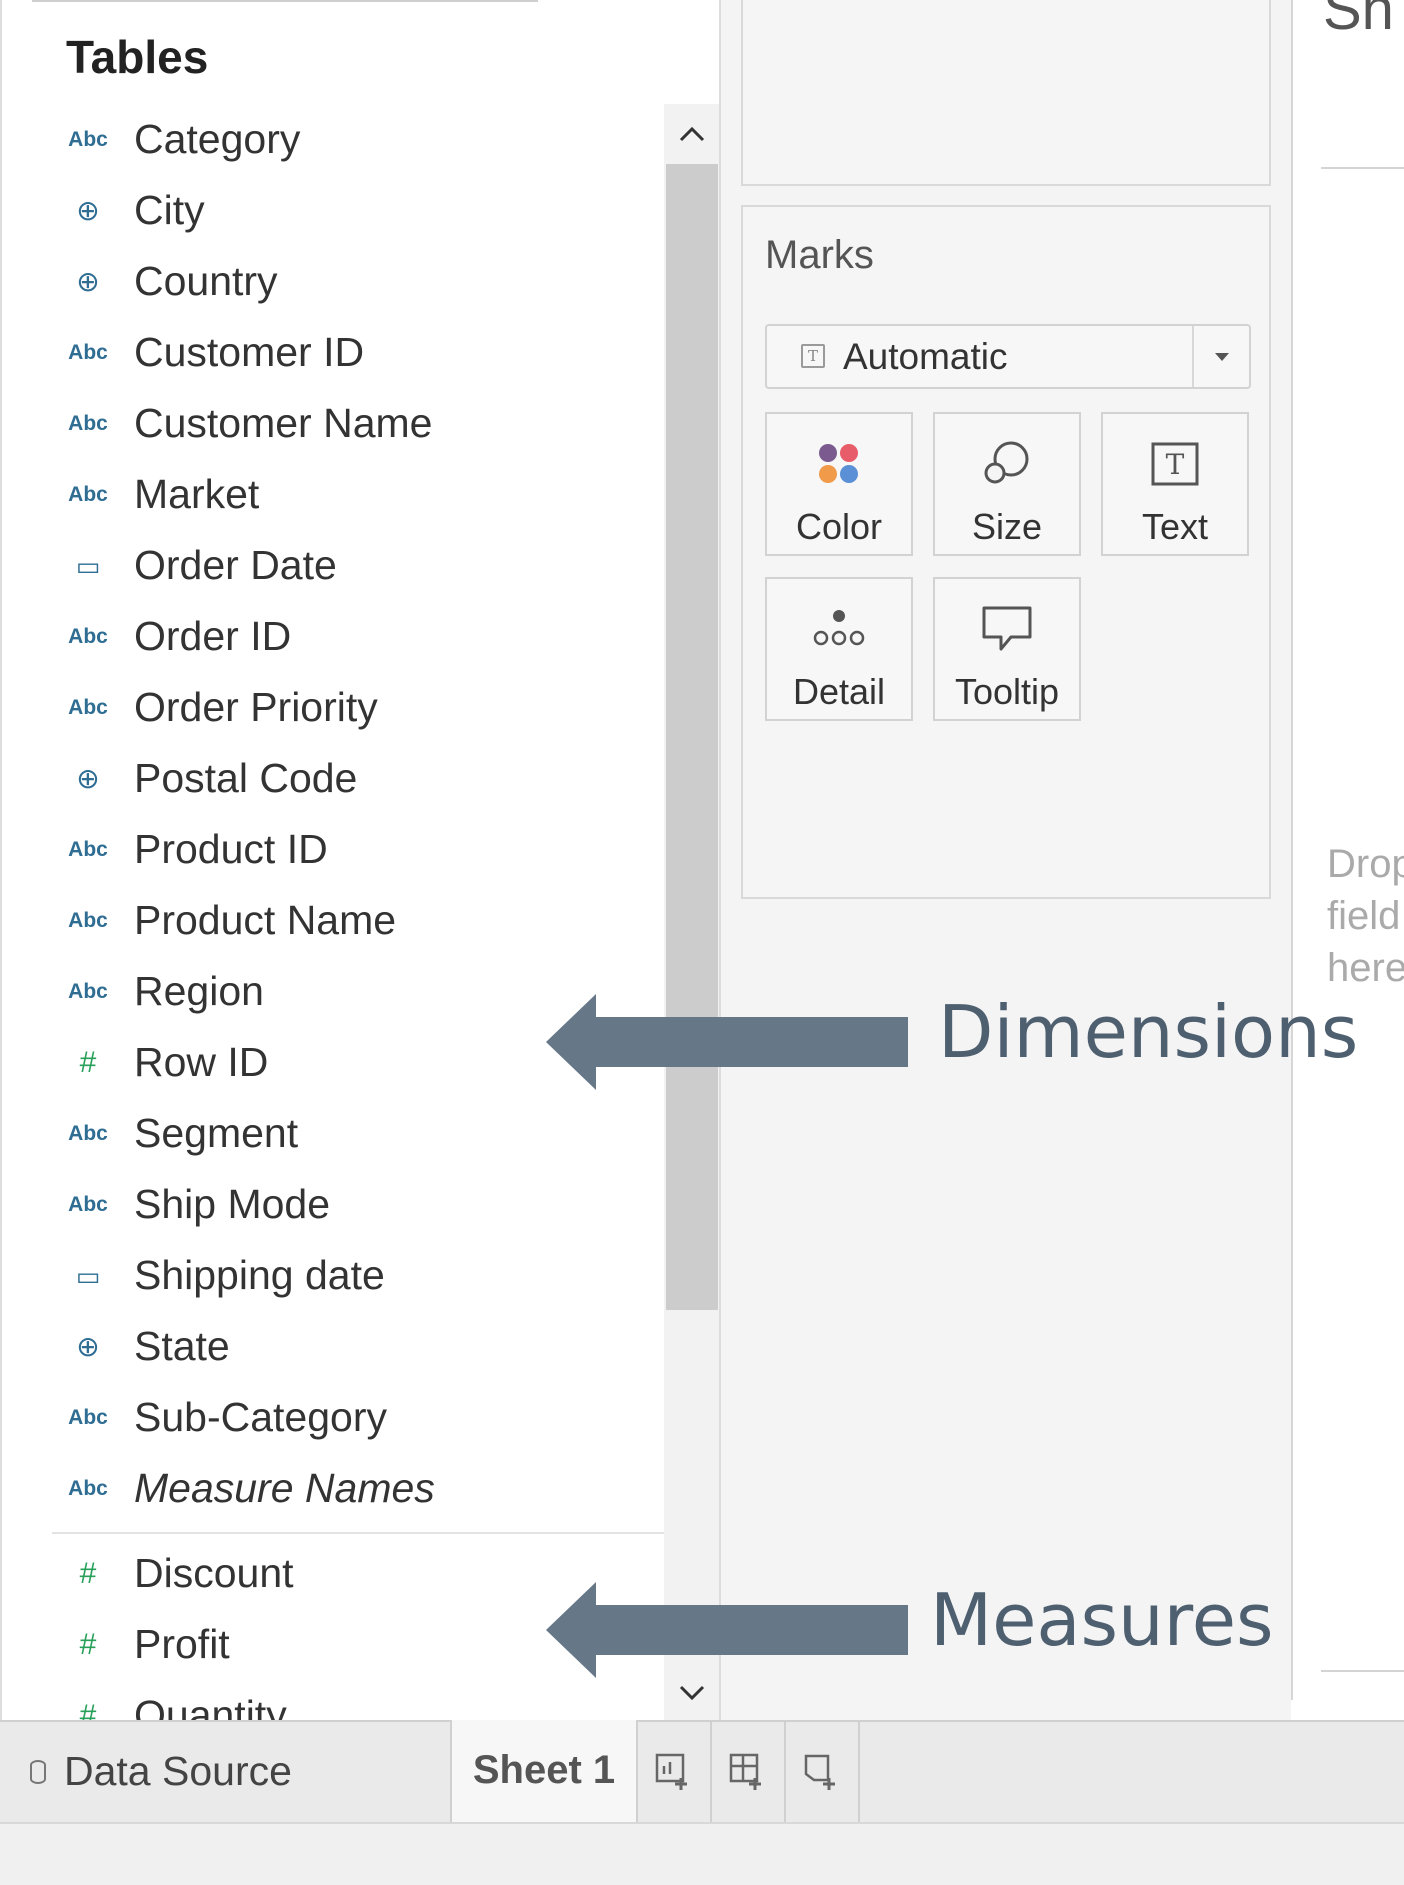  Describe the element at coordinates (260, 1417) in the screenshot. I see `field-label: Sub-Category` at that location.